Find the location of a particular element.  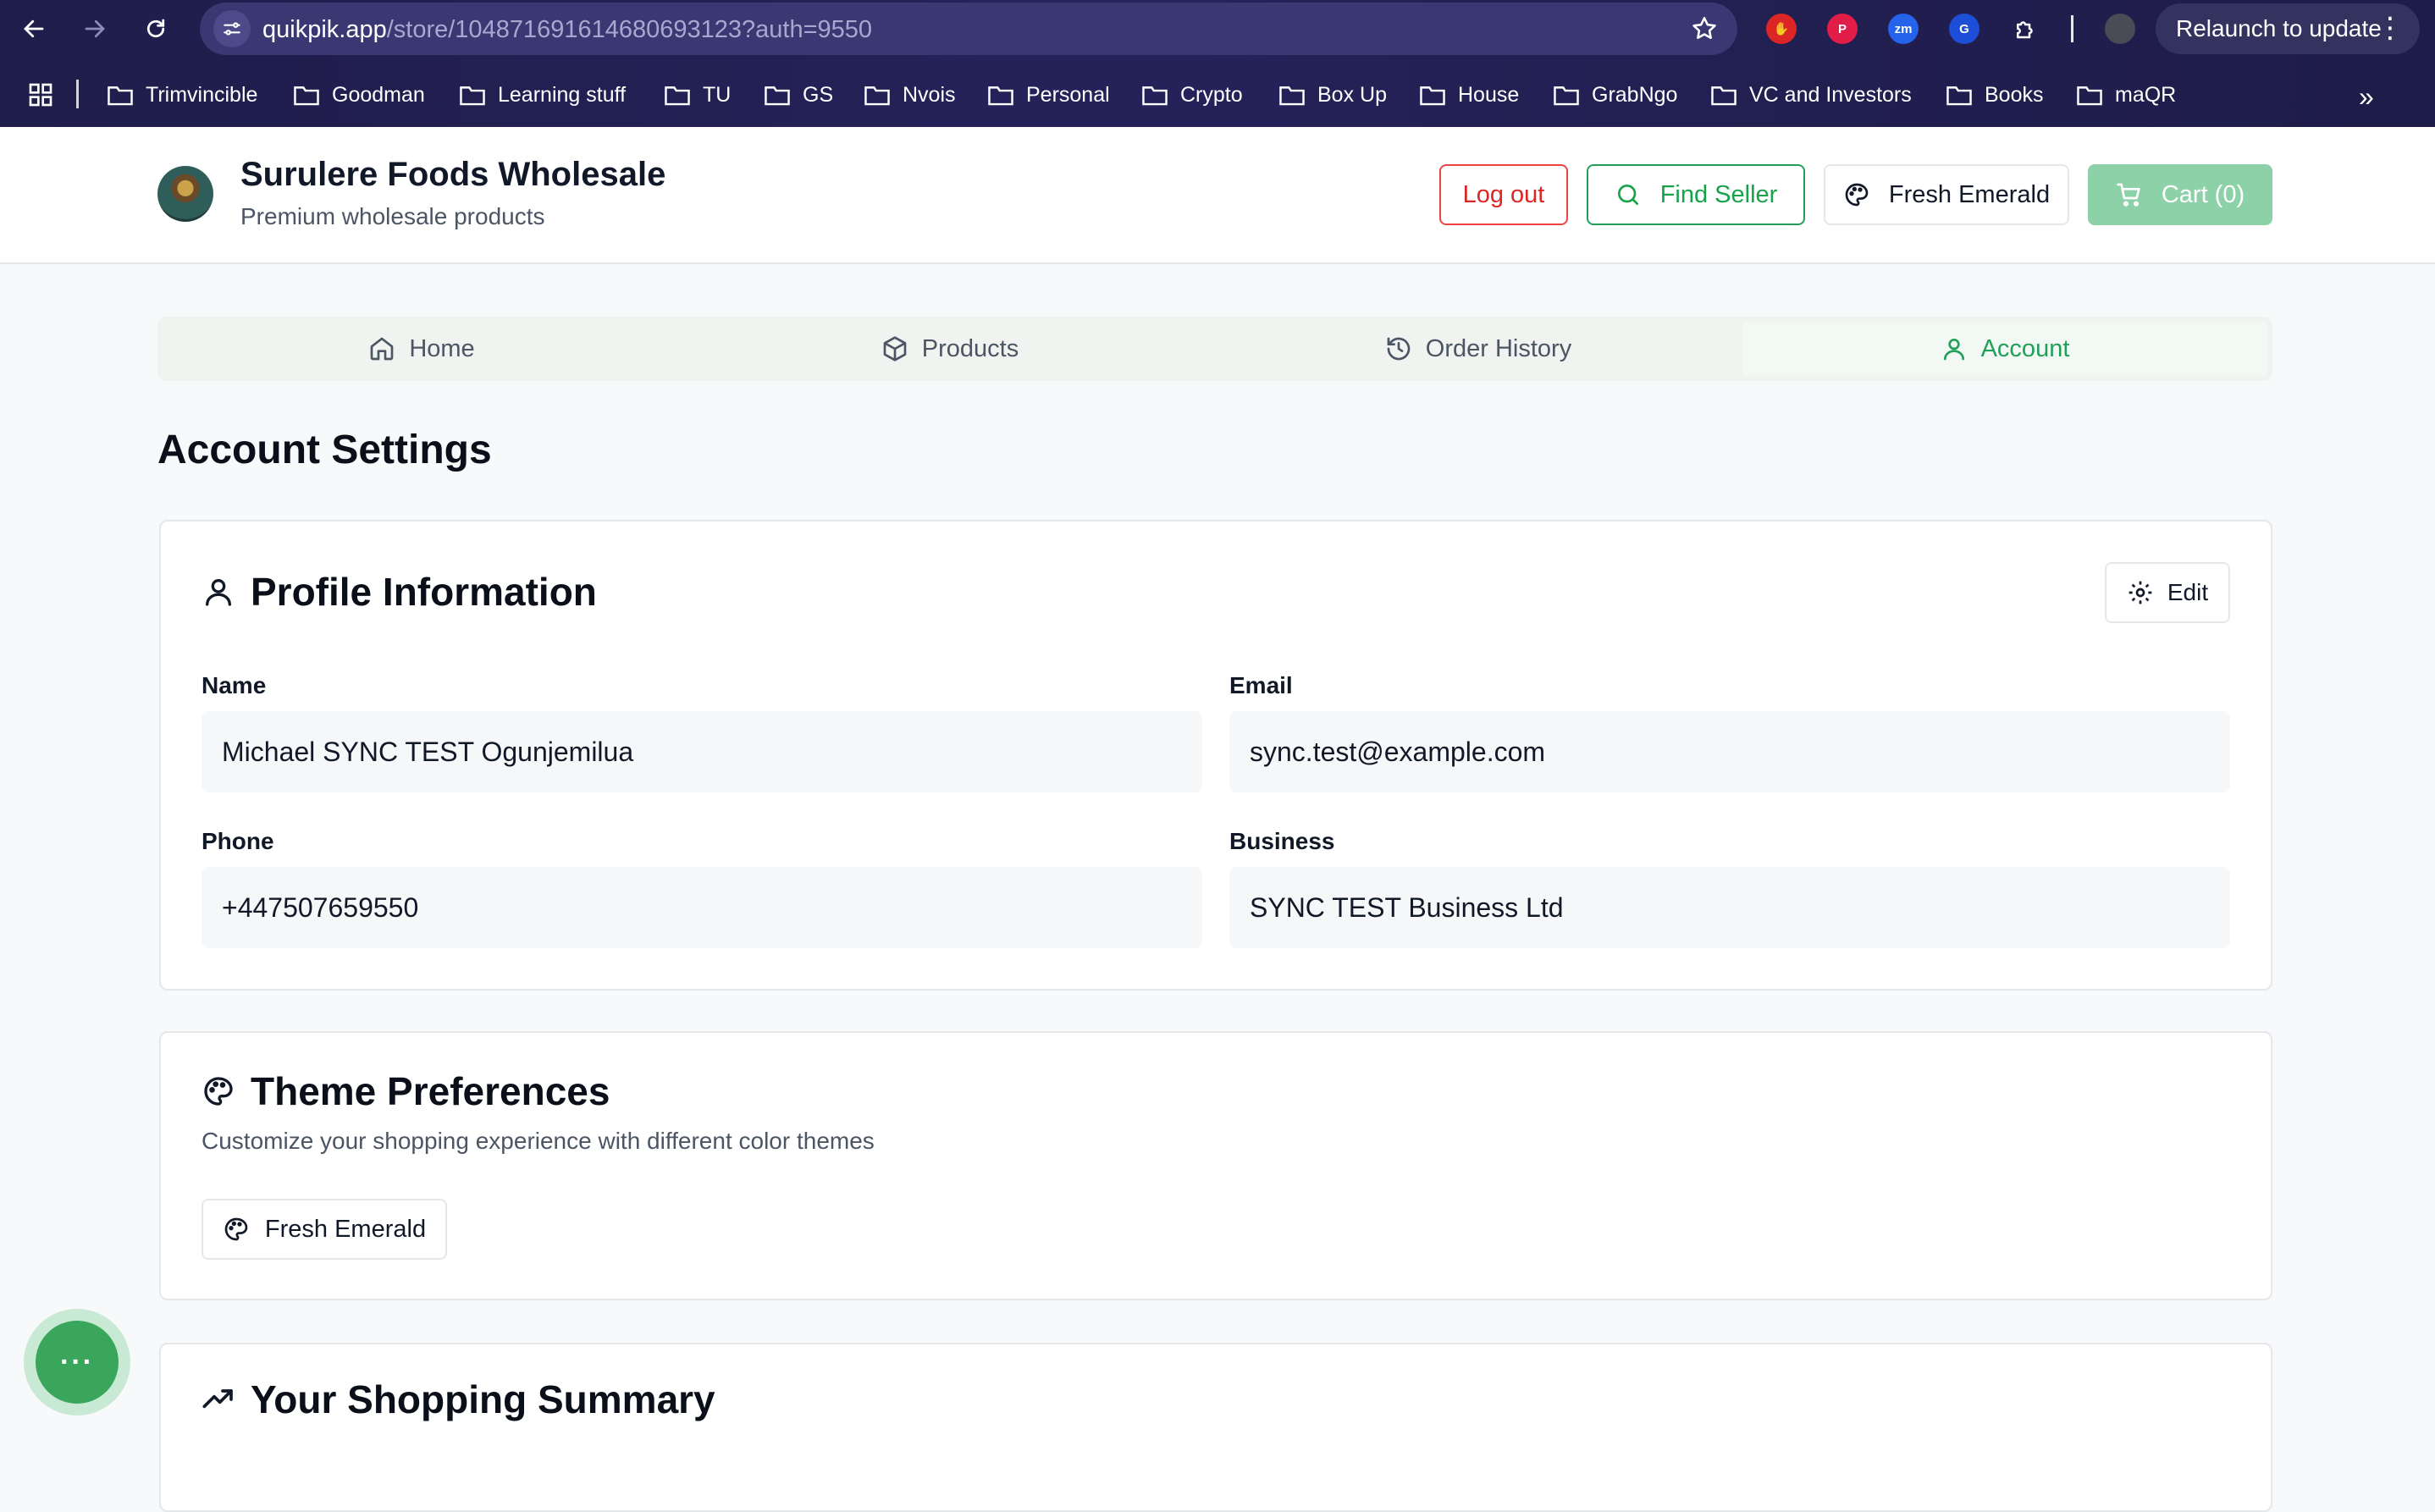

bookmark-folder: Crypto is located at coordinates (1192, 95).